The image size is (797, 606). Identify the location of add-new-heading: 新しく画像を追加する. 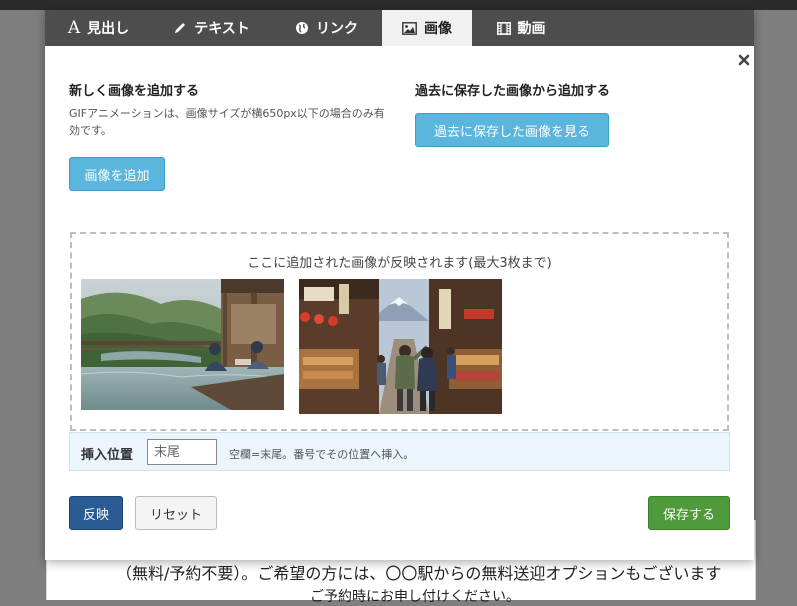
(134, 91).